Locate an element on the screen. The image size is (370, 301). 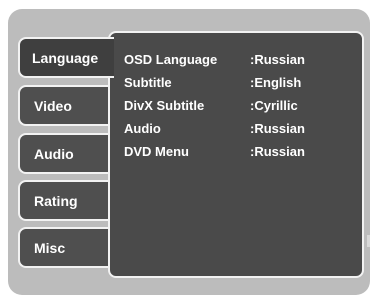
tab-language-label: Language is located at coordinates (65, 57).